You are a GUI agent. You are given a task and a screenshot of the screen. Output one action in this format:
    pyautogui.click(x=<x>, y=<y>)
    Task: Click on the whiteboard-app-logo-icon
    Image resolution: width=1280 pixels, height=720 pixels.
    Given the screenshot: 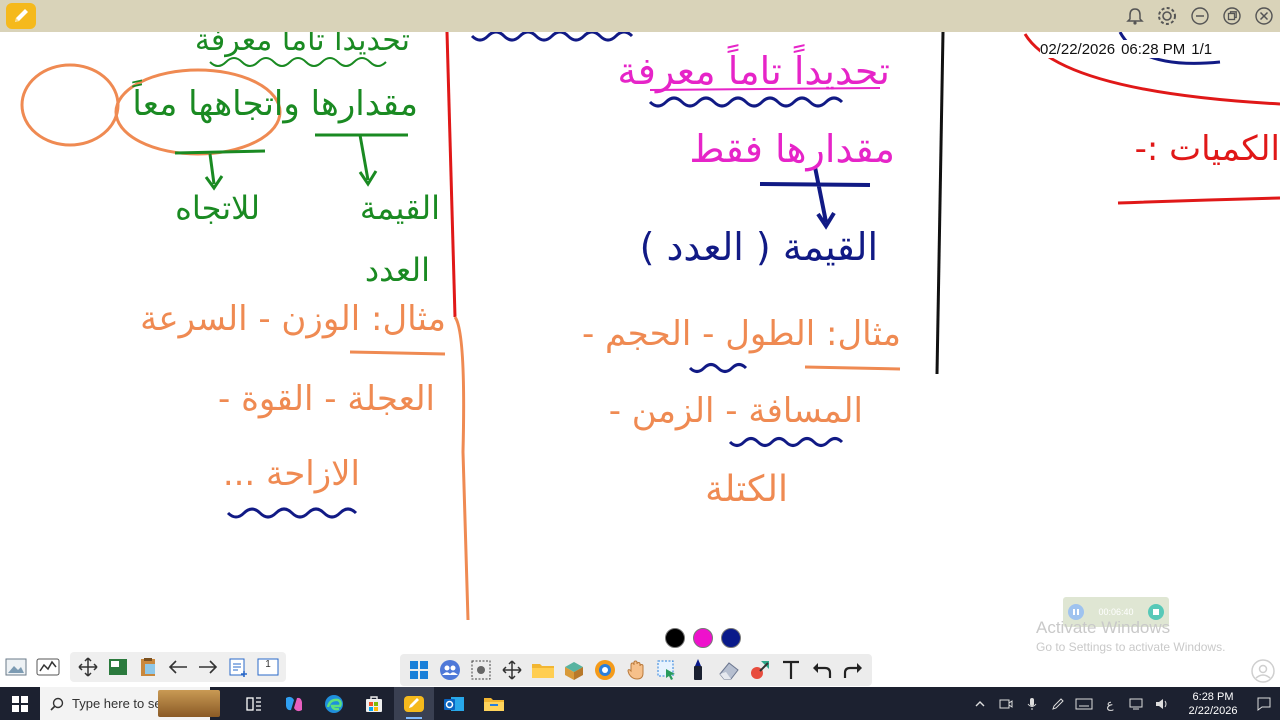 What is the action you would take?
    pyautogui.click(x=21, y=16)
    